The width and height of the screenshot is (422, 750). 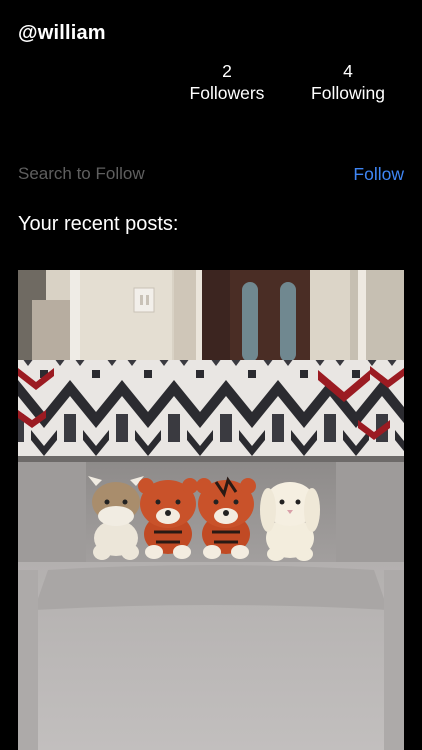 I want to click on following-stat: 4 Following, so click(x=348, y=82).